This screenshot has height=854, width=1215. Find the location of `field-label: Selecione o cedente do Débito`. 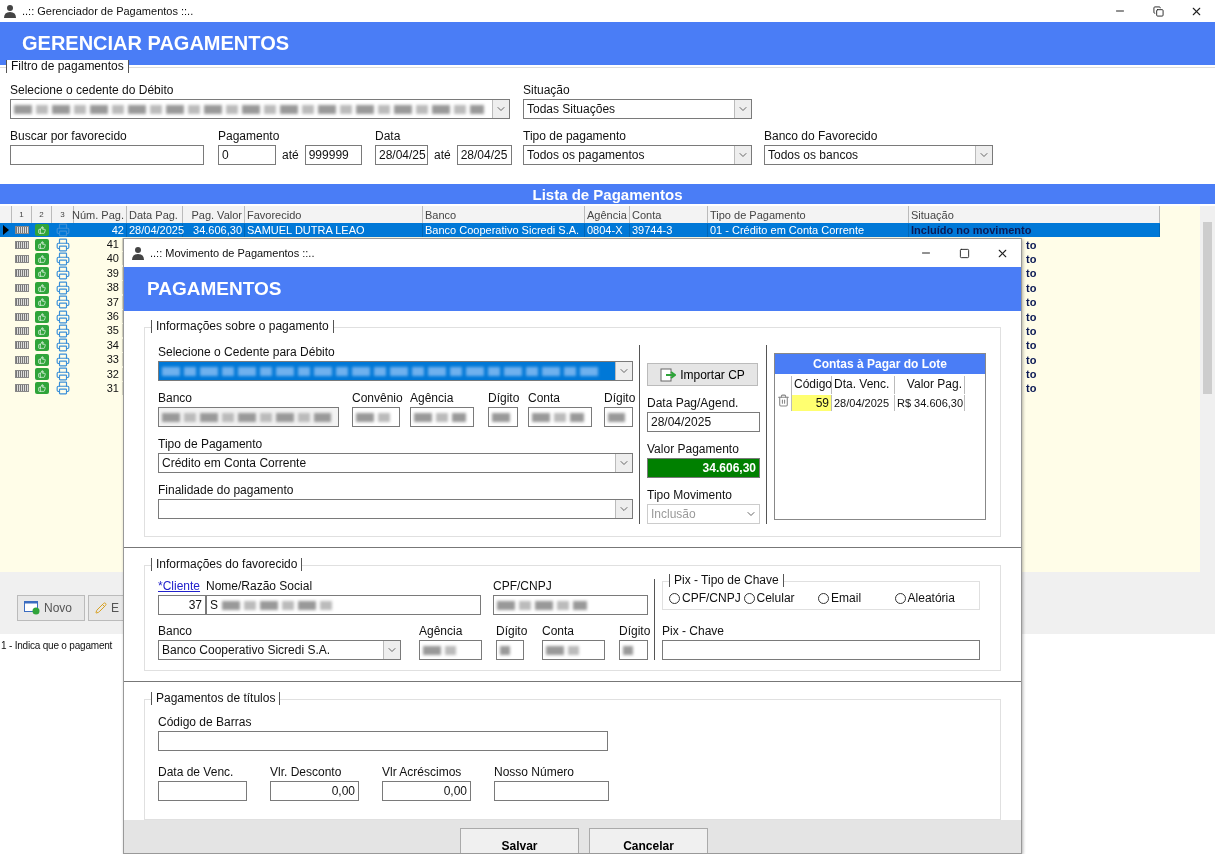

field-label: Selecione o cedente do Débito is located at coordinates (92, 90).